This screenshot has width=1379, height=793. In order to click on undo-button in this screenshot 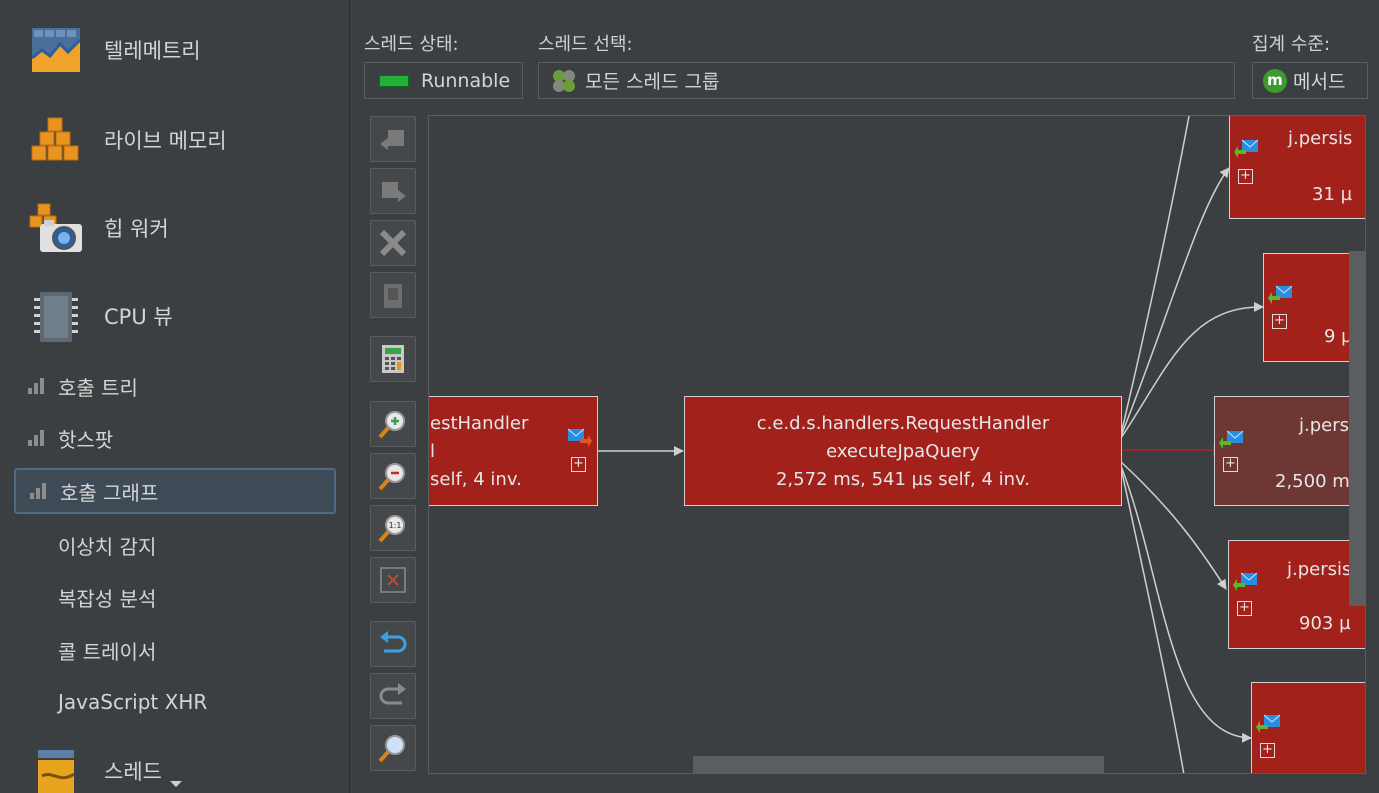, I will do `click(393, 644)`.